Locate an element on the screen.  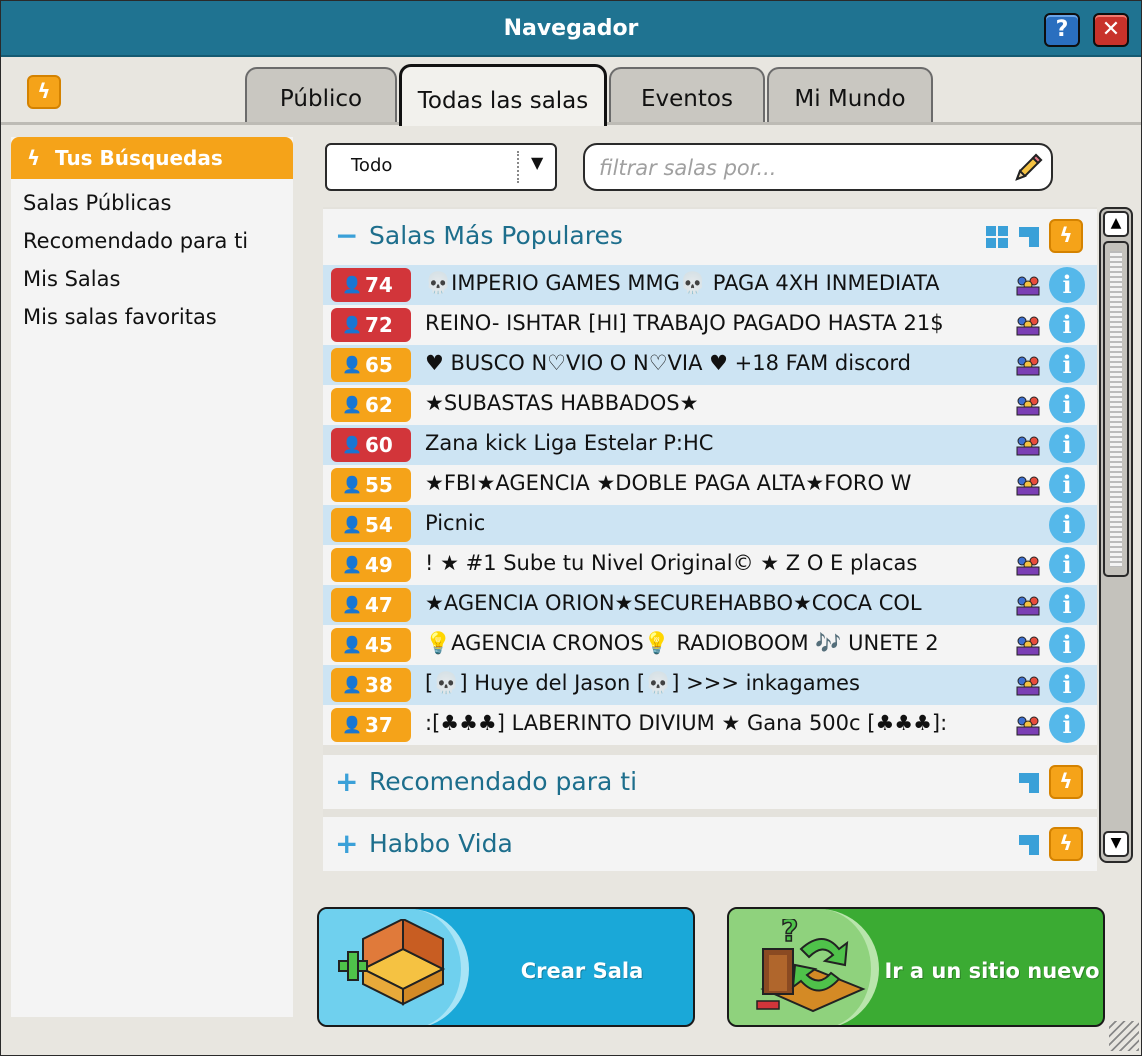
create-room-button: Crear Sala is located at coordinates (506, 967).